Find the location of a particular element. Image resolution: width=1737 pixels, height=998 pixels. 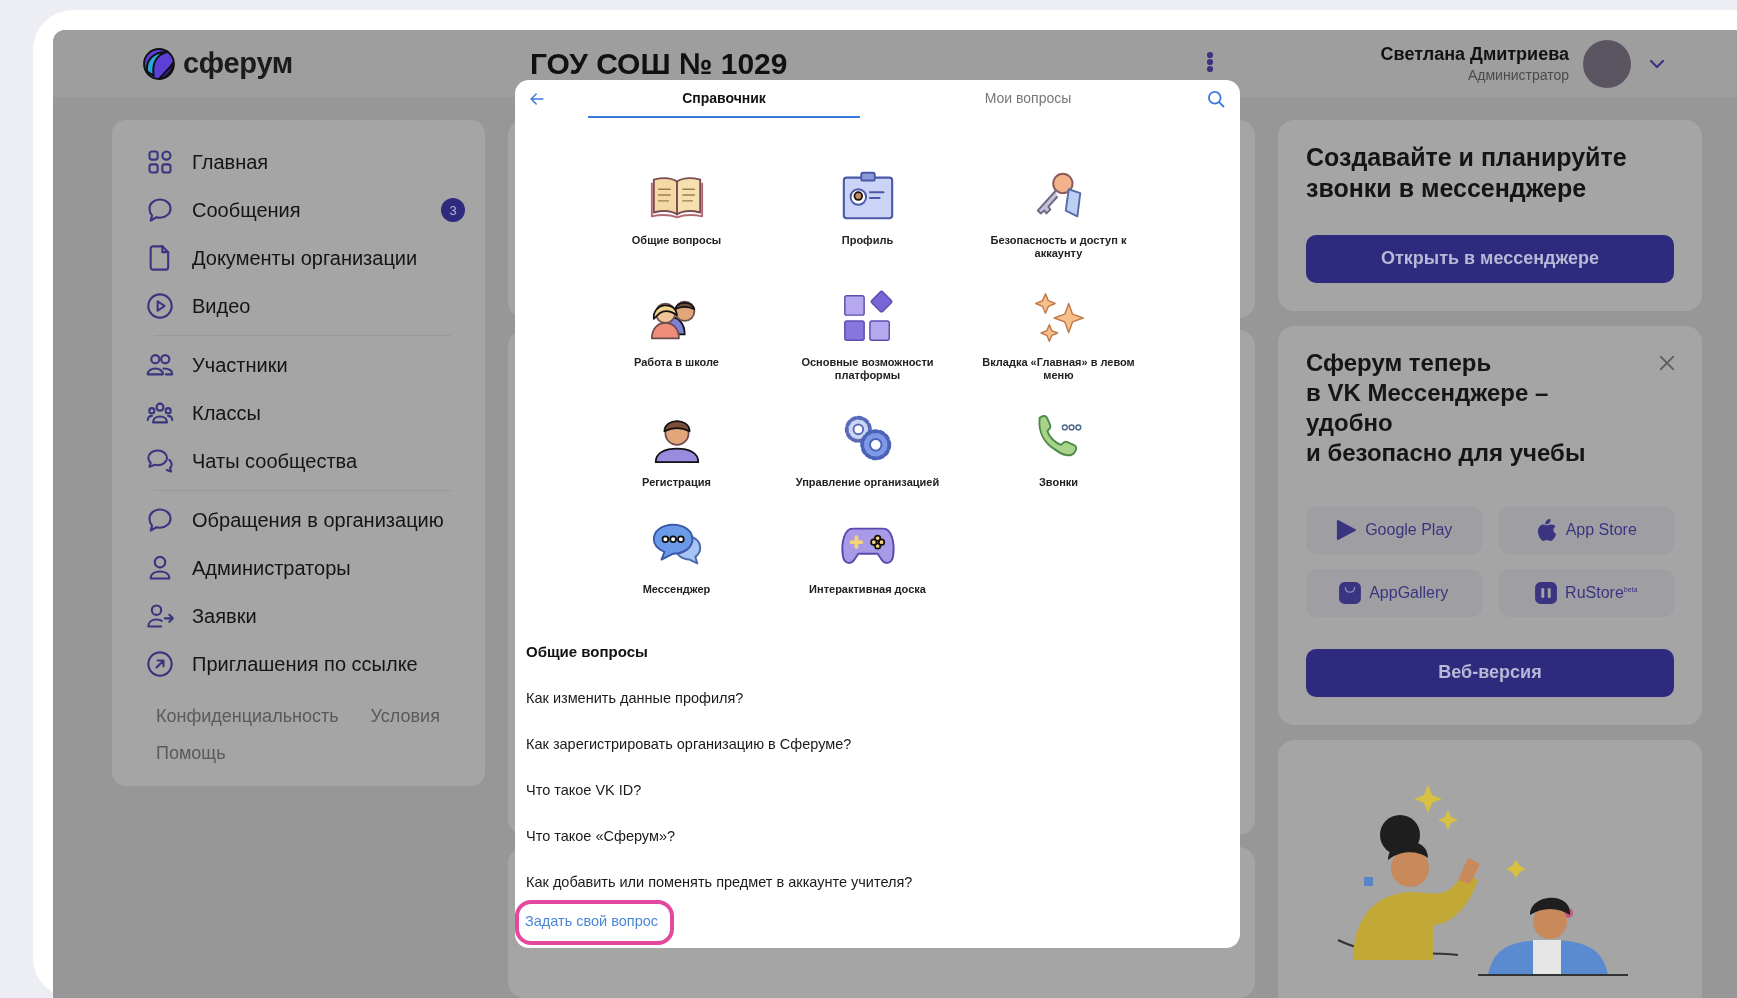

question-link: Как изменить данные профиля? is located at coordinates (629, 698).